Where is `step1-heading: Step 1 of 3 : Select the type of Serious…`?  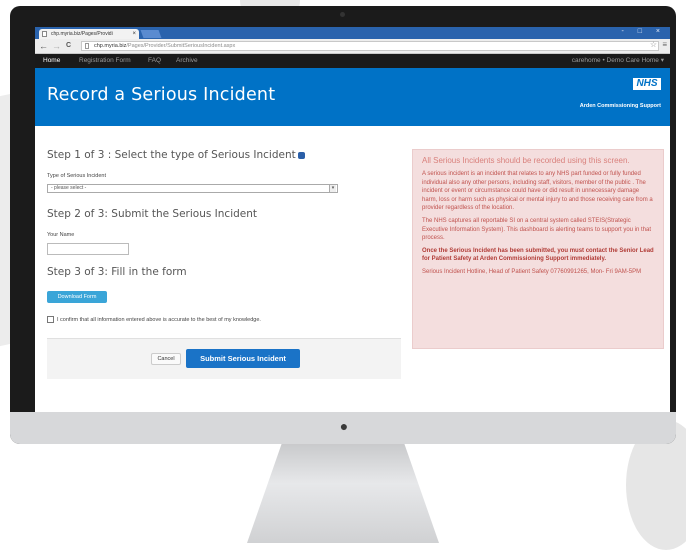
step1-heading: Step 1 of 3 : Select the type of Serious… is located at coordinates (176, 155).